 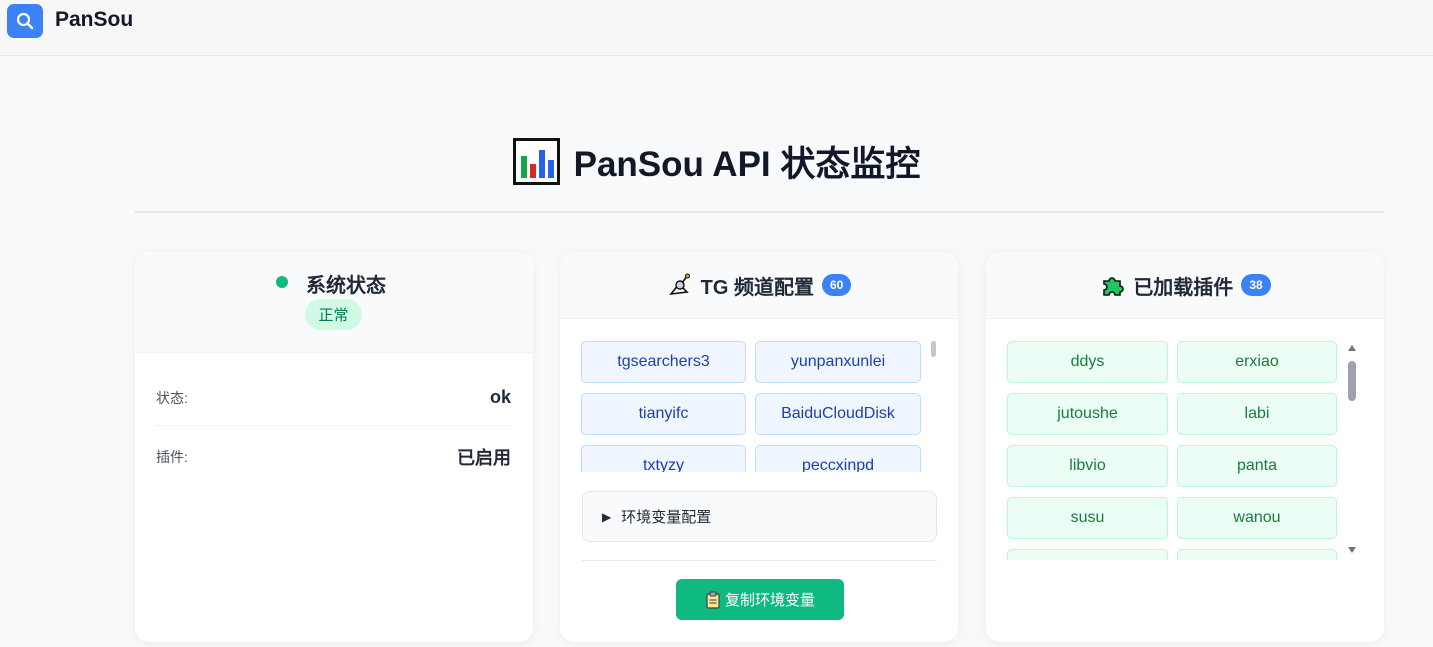 I want to click on tg-channel-header: TG 频道配置 60, so click(x=759, y=285).